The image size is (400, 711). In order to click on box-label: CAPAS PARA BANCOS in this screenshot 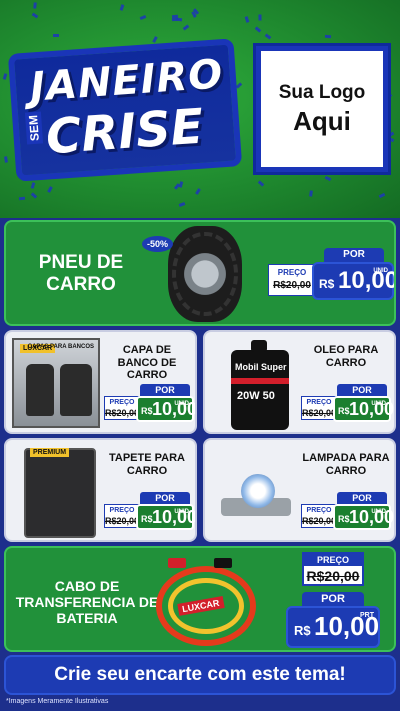, I will do `click(60, 347)`.